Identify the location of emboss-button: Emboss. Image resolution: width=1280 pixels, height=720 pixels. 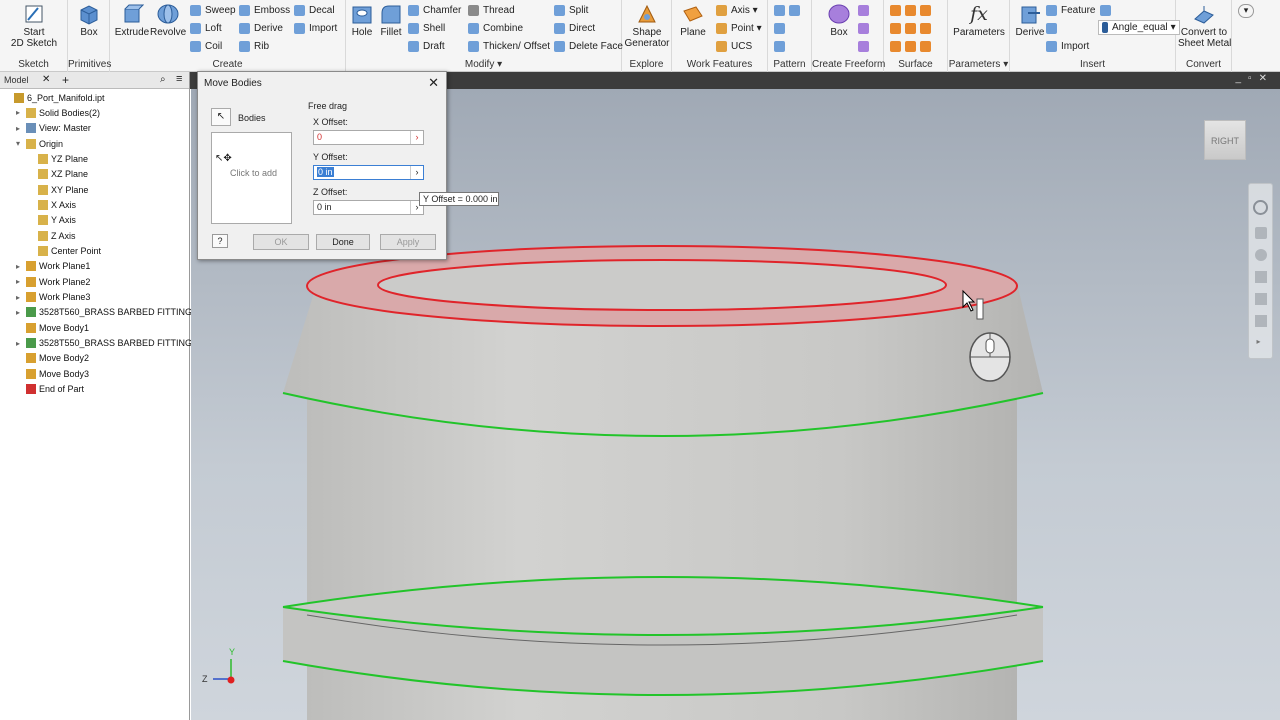
(264, 10).